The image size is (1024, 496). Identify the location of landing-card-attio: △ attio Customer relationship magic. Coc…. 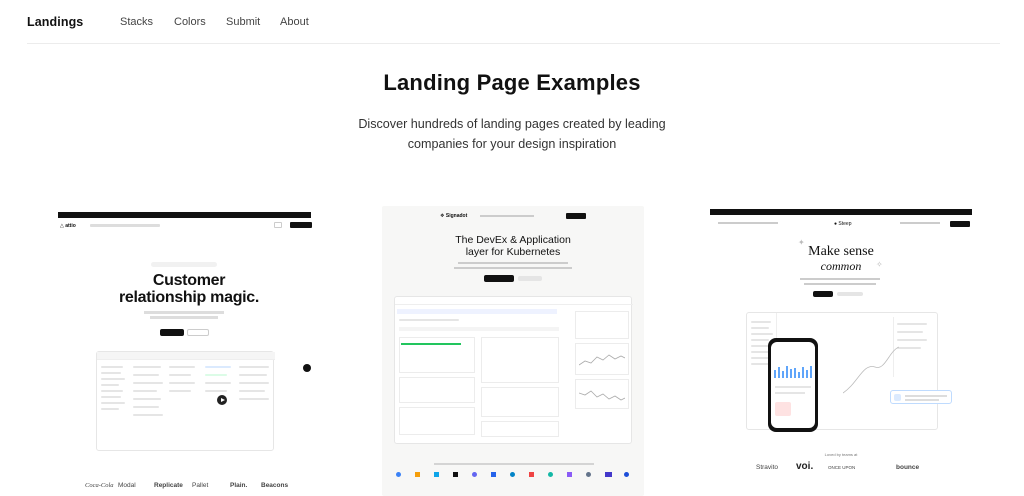
(189, 351).